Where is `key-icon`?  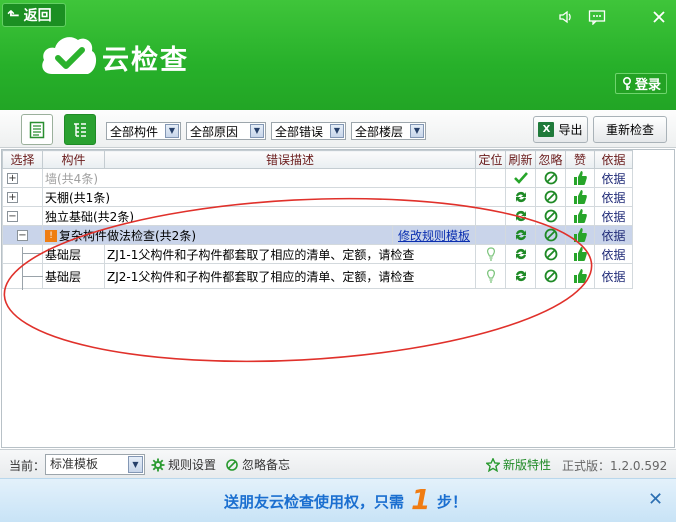 key-icon is located at coordinates (626, 83).